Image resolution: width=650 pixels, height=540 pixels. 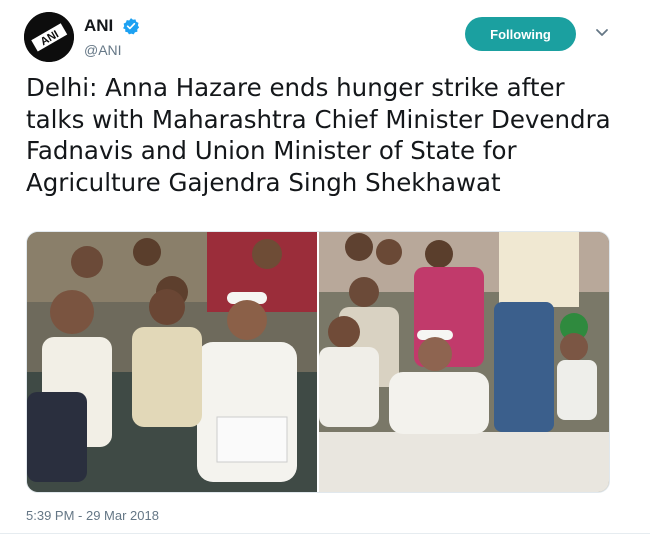 I want to click on following-button: Following, so click(x=520, y=34).